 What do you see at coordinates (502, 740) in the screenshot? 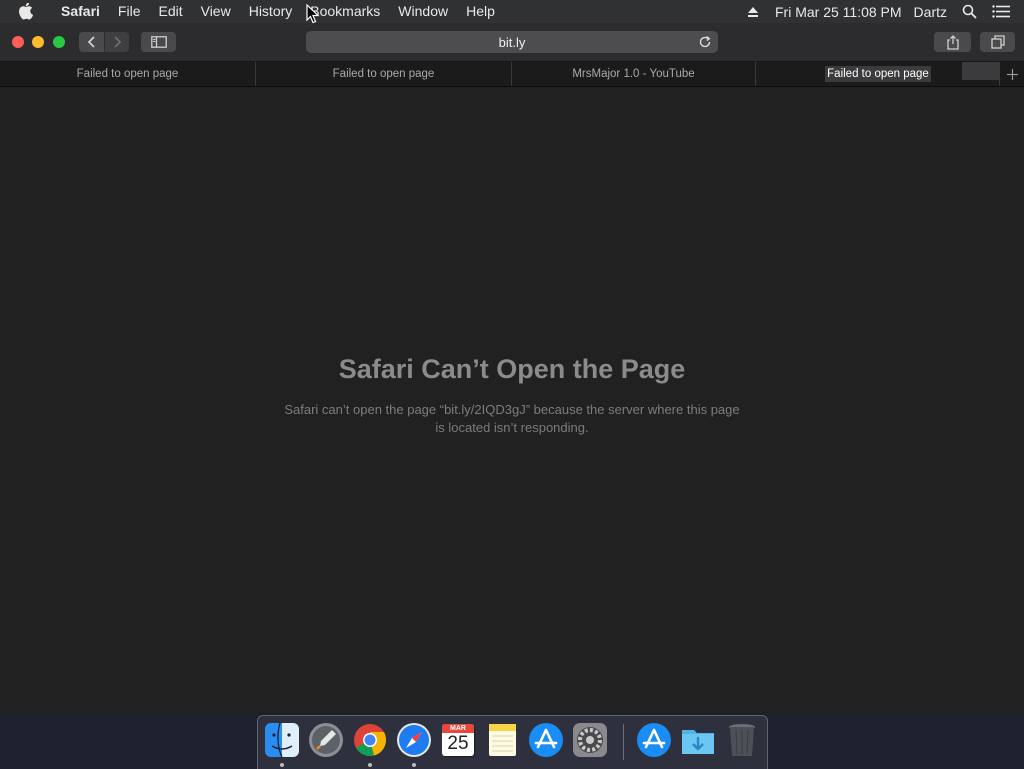
I see `notes-icon` at bounding box center [502, 740].